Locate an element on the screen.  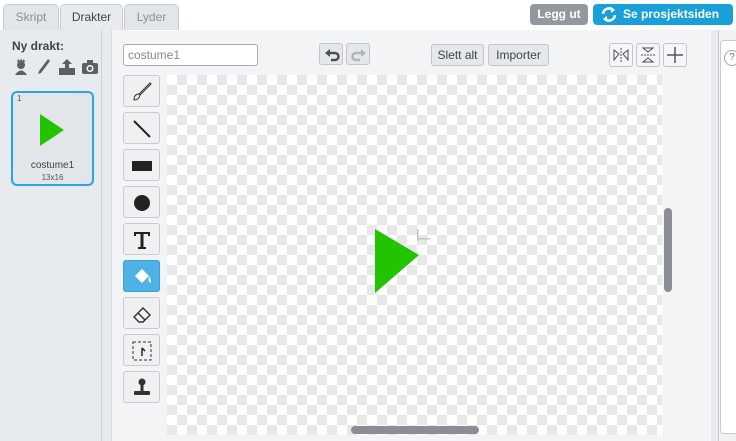
sprite-costume is located at coordinates (402, 261).